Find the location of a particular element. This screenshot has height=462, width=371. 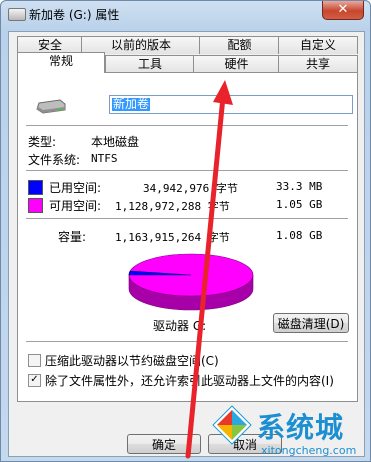

close-button: ✕ is located at coordinates (343, 10).